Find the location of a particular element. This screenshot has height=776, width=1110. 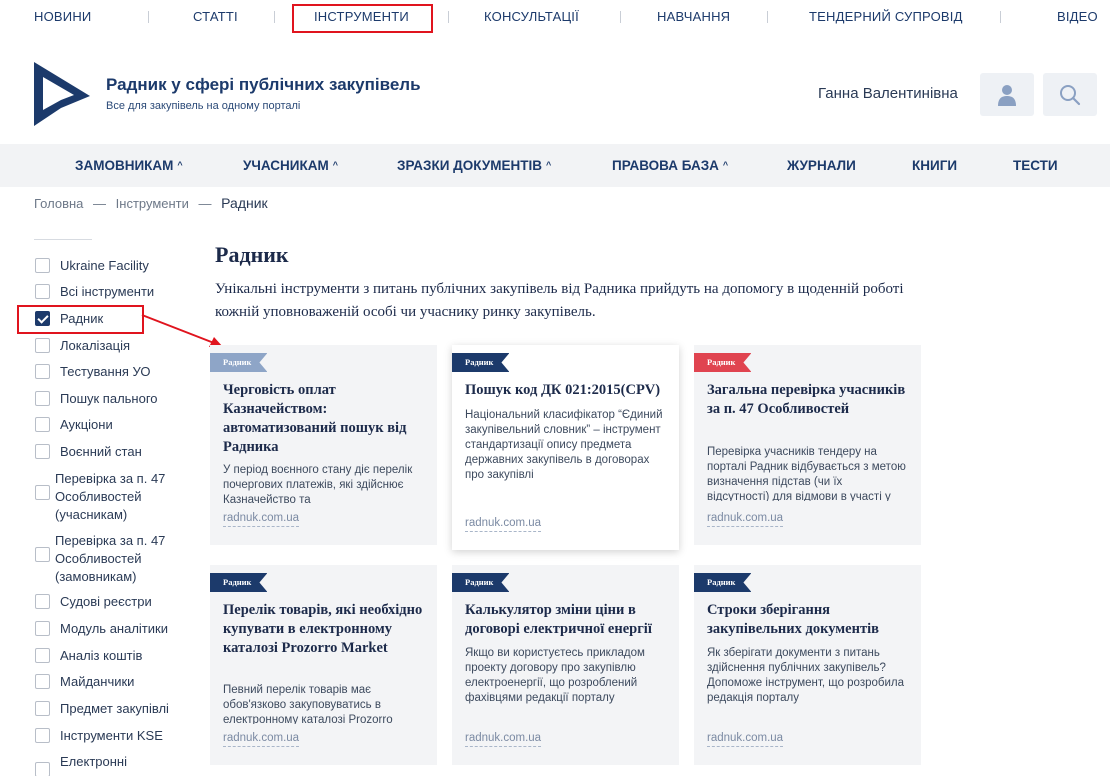

mainnav-label: УЧАСНИКАМ is located at coordinates (286, 165).